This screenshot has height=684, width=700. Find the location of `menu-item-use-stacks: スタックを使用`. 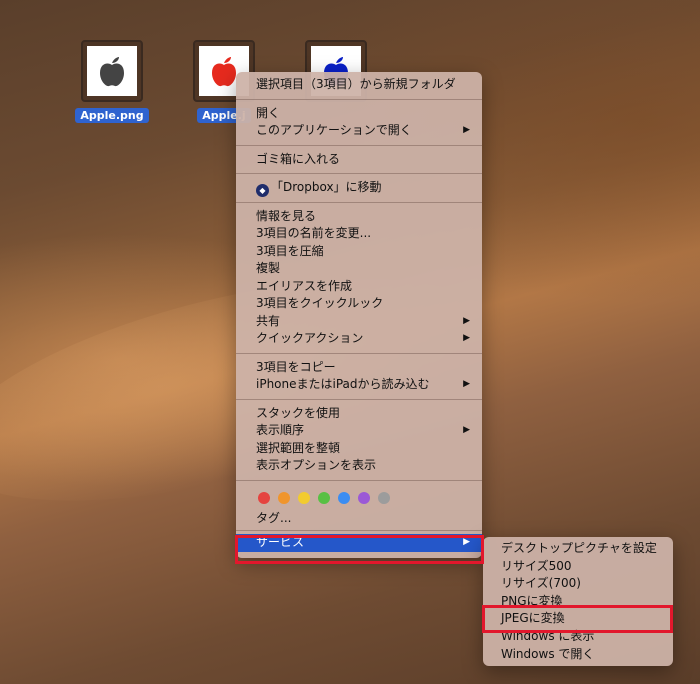

menu-item-use-stacks: スタックを使用 is located at coordinates (359, 414).